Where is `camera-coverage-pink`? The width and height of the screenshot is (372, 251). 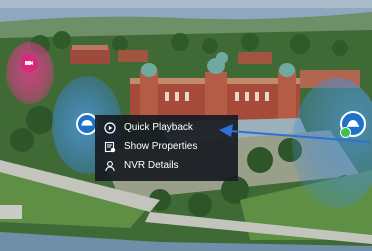
camera-coverage-pink is located at coordinates (30, 73).